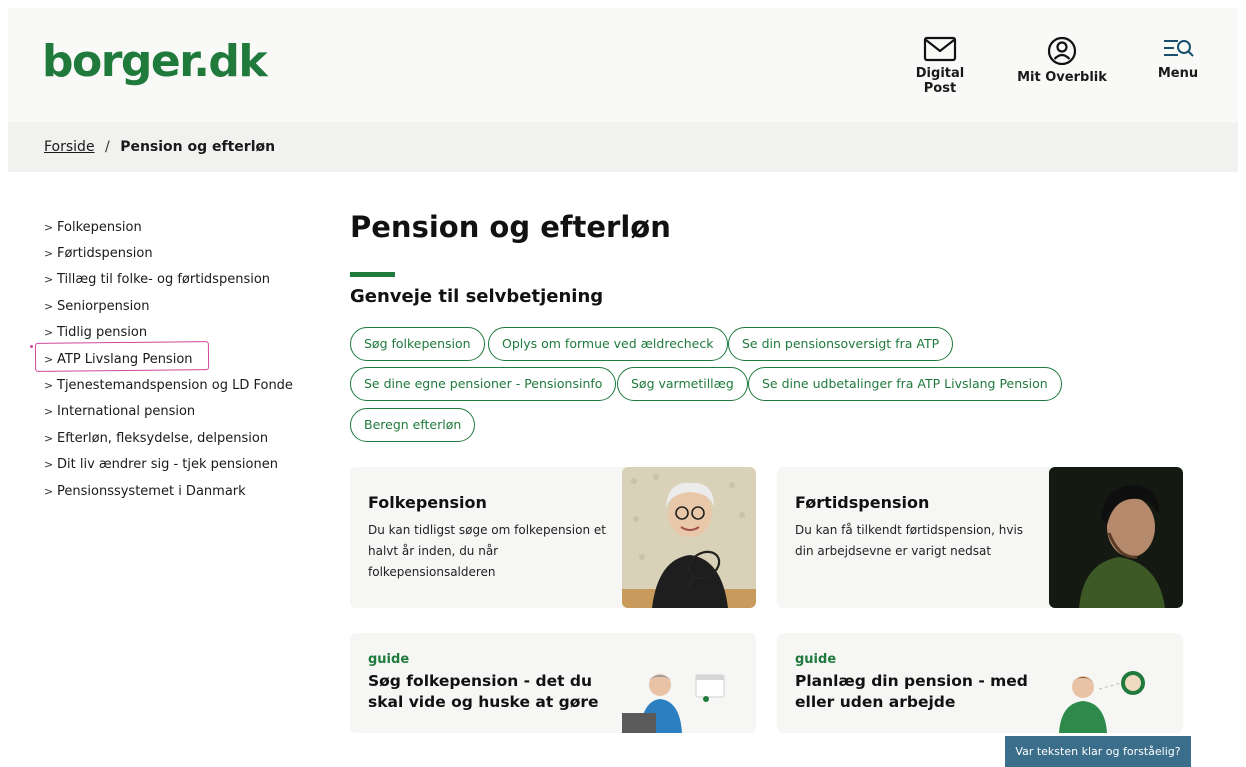 Image resolution: width=1246 pixels, height=767 pixels. What do you see at coordinates (1179, 48) in the screenshot?
I see `menu-search-icon` at bounding box center [1179, 48].